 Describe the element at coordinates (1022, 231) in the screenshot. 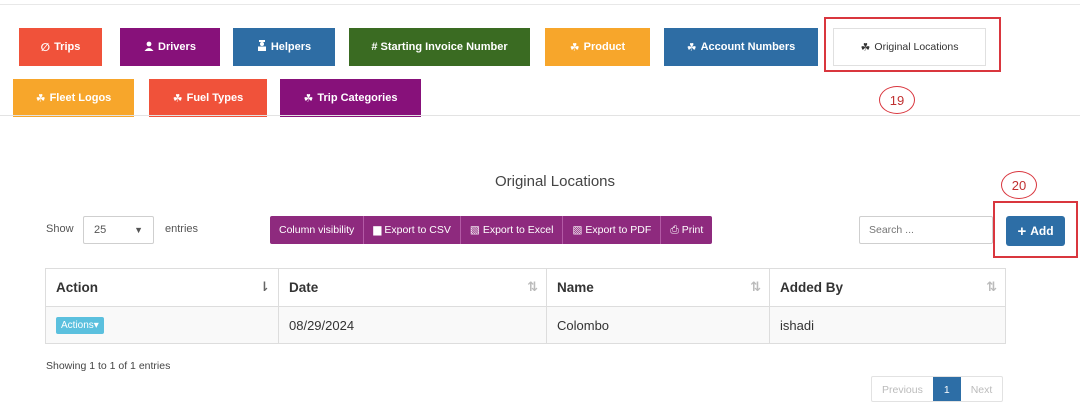

I see `plus-icon: +` at that location.